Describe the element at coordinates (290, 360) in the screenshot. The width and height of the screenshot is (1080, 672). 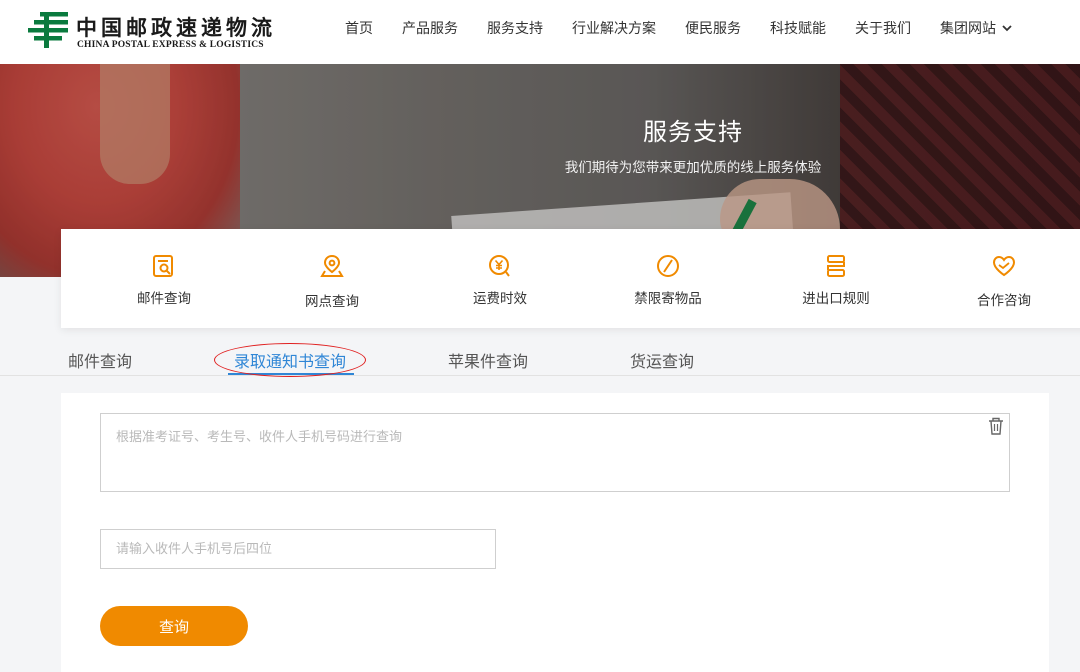
I see `tab-admission-letter-query: 录取通知书查询` at that location.